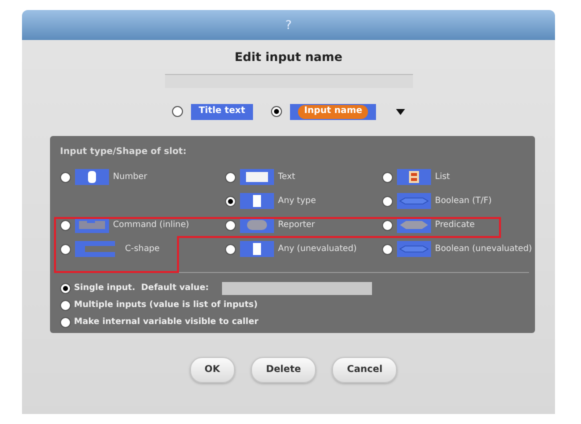 Image resolution: width=581 pixels, height=424 pixels. Describe the element at coordinates (401, 111) in the screenshot. I see `dropdown-caret-icon` at that location.